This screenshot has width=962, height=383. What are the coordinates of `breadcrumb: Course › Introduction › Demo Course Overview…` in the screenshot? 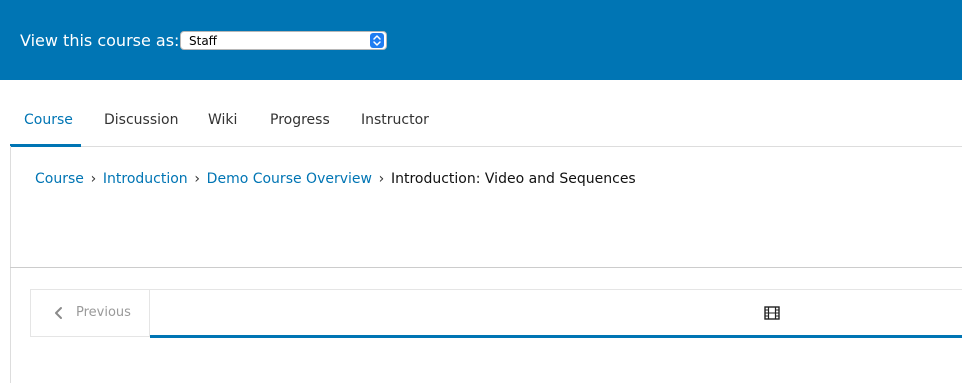 It's located at (335, 179).